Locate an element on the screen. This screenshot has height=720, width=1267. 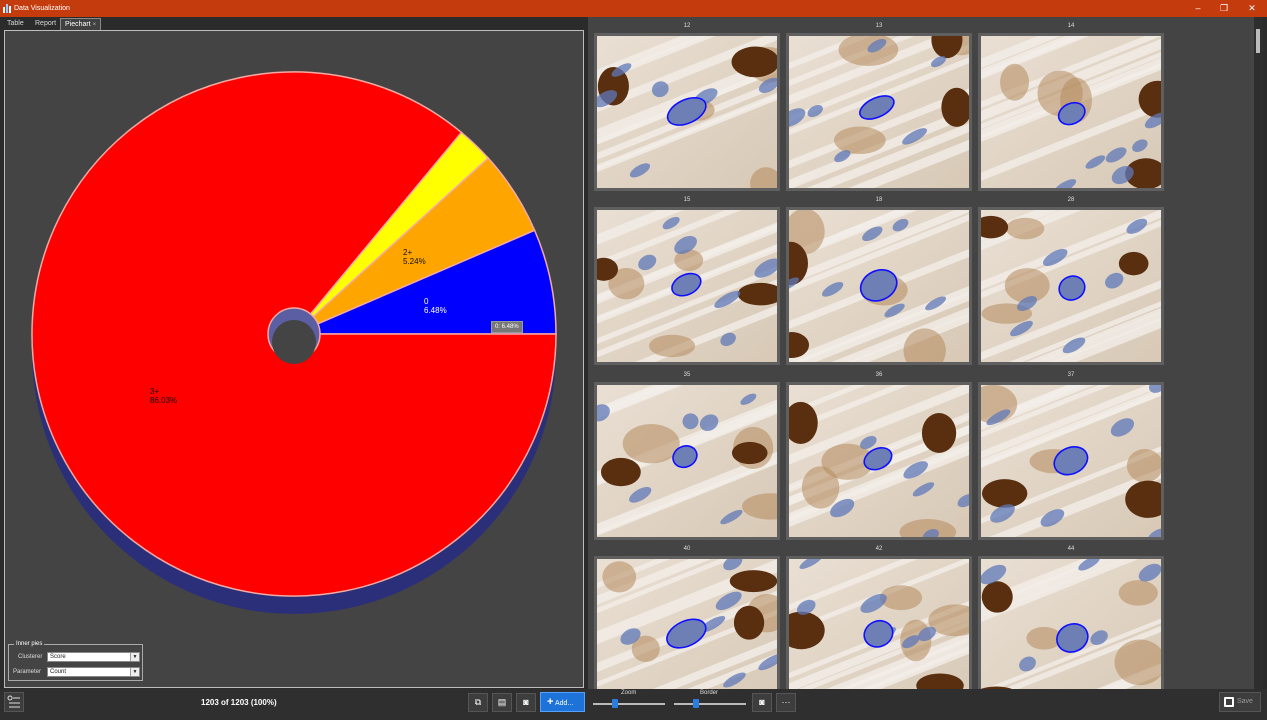
clusterer-label: Clusterer is located at coordinates (30, 657).